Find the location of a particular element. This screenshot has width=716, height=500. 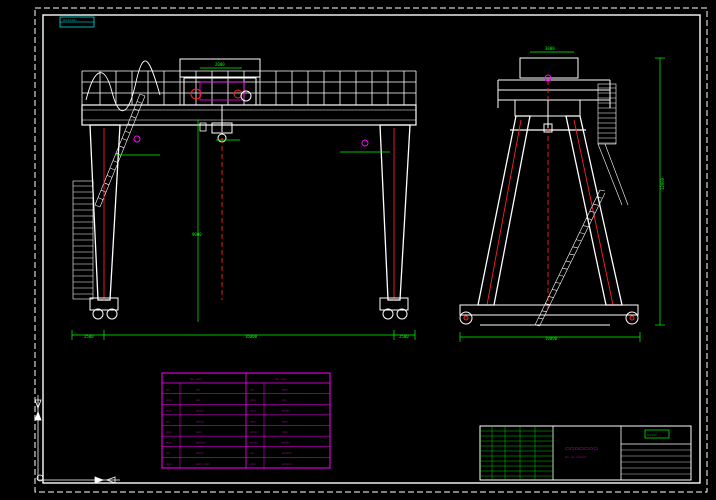

front-dim-top: 2000 is located at coordinates (220, 64).